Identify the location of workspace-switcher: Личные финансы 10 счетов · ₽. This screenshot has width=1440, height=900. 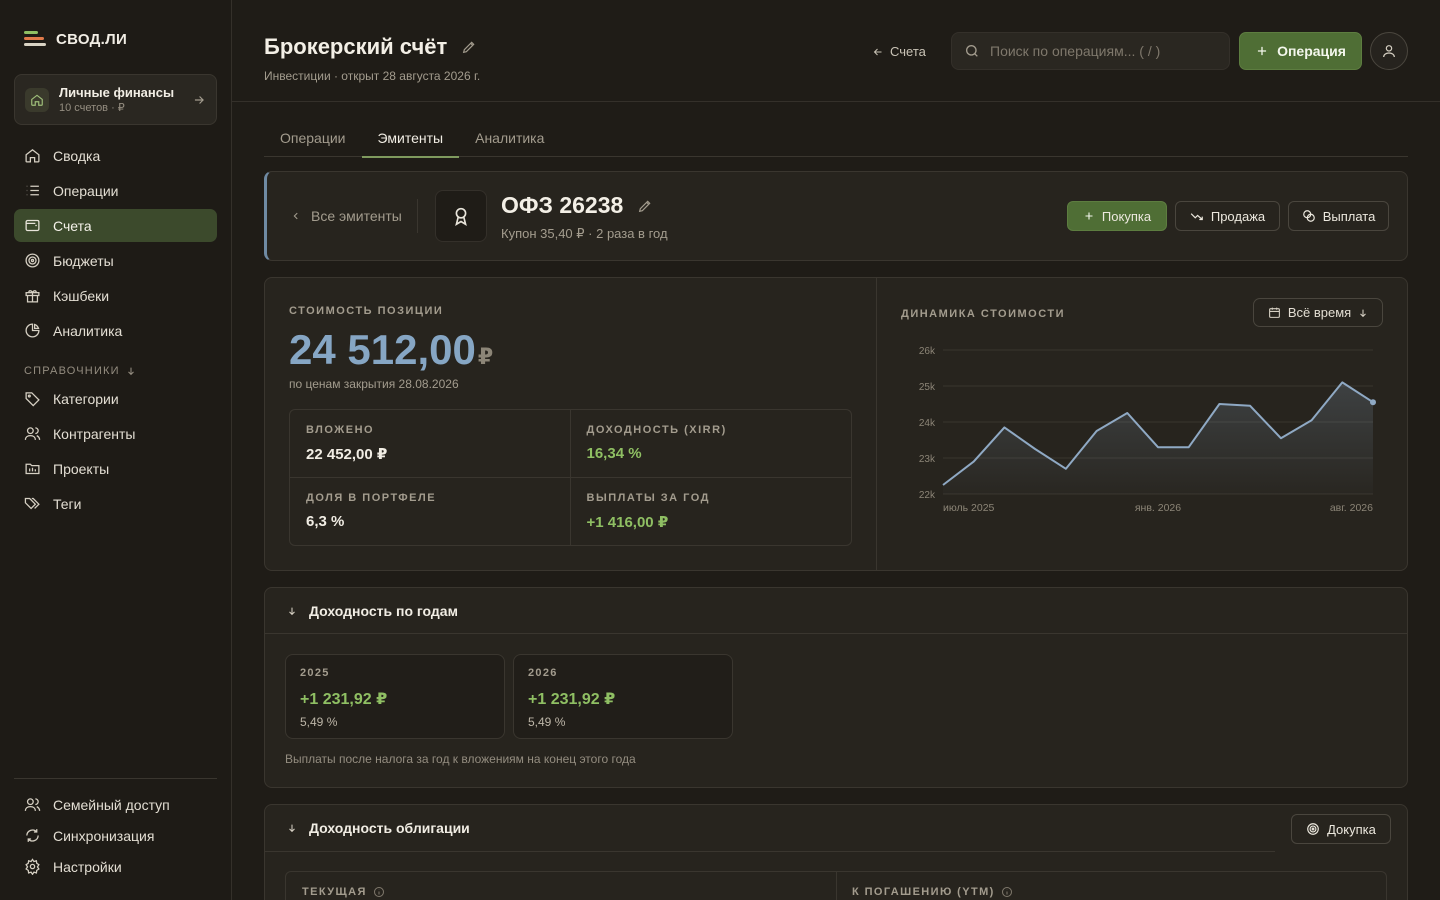
(115, 99).